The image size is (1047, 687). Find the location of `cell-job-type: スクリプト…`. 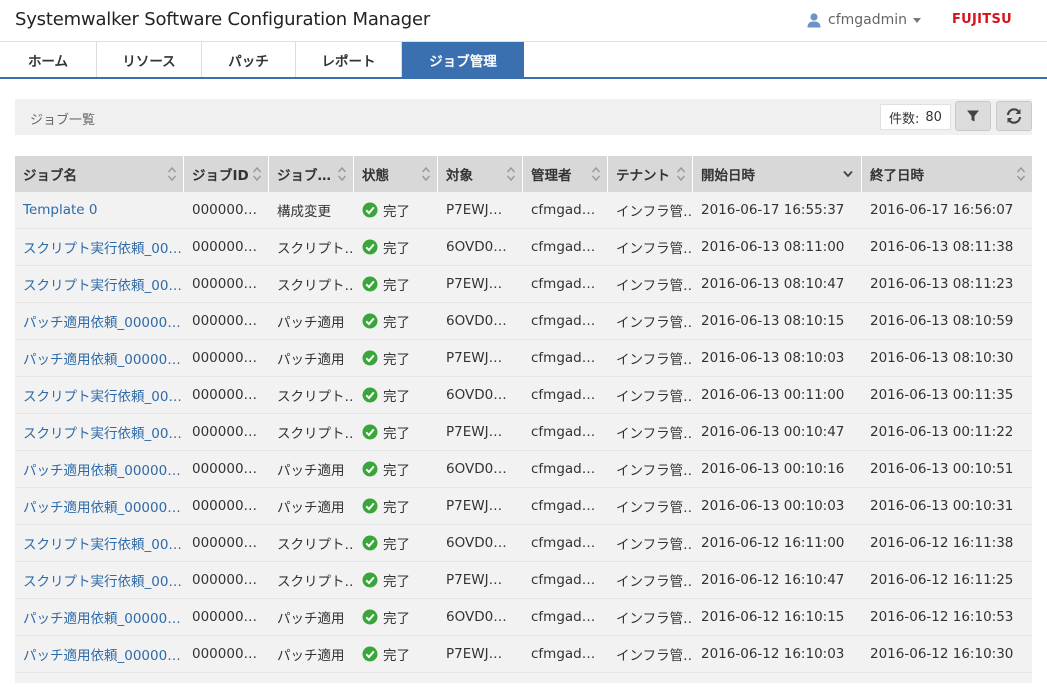

cell-job-type: スクリプト… is located at coordinates (311, 247).